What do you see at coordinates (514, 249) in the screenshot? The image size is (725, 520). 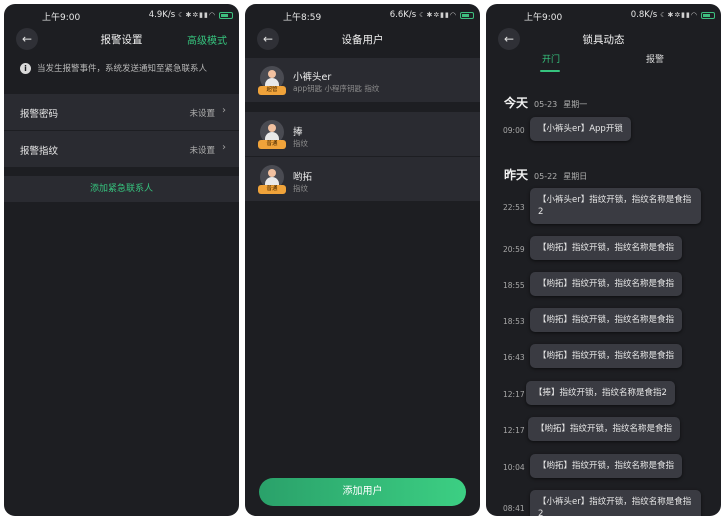 I see `event-time: 20:59` at bounding box center [514, 249].